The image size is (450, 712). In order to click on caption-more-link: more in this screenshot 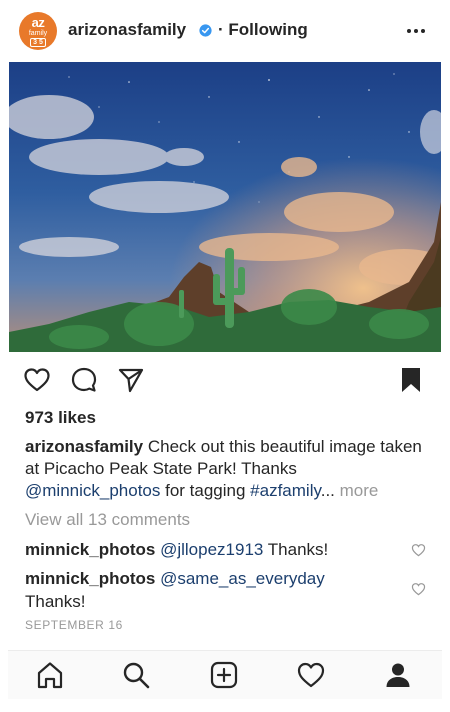, I will do `click(357, 490)`.